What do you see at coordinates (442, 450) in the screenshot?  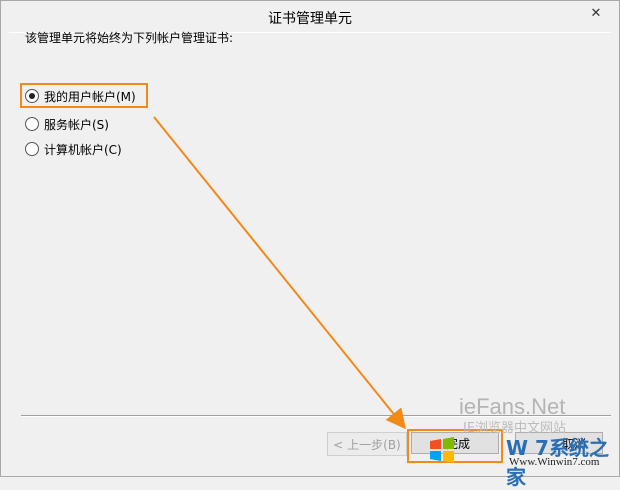 I see `windows-logo-icon` at bounding box center [442, 450].